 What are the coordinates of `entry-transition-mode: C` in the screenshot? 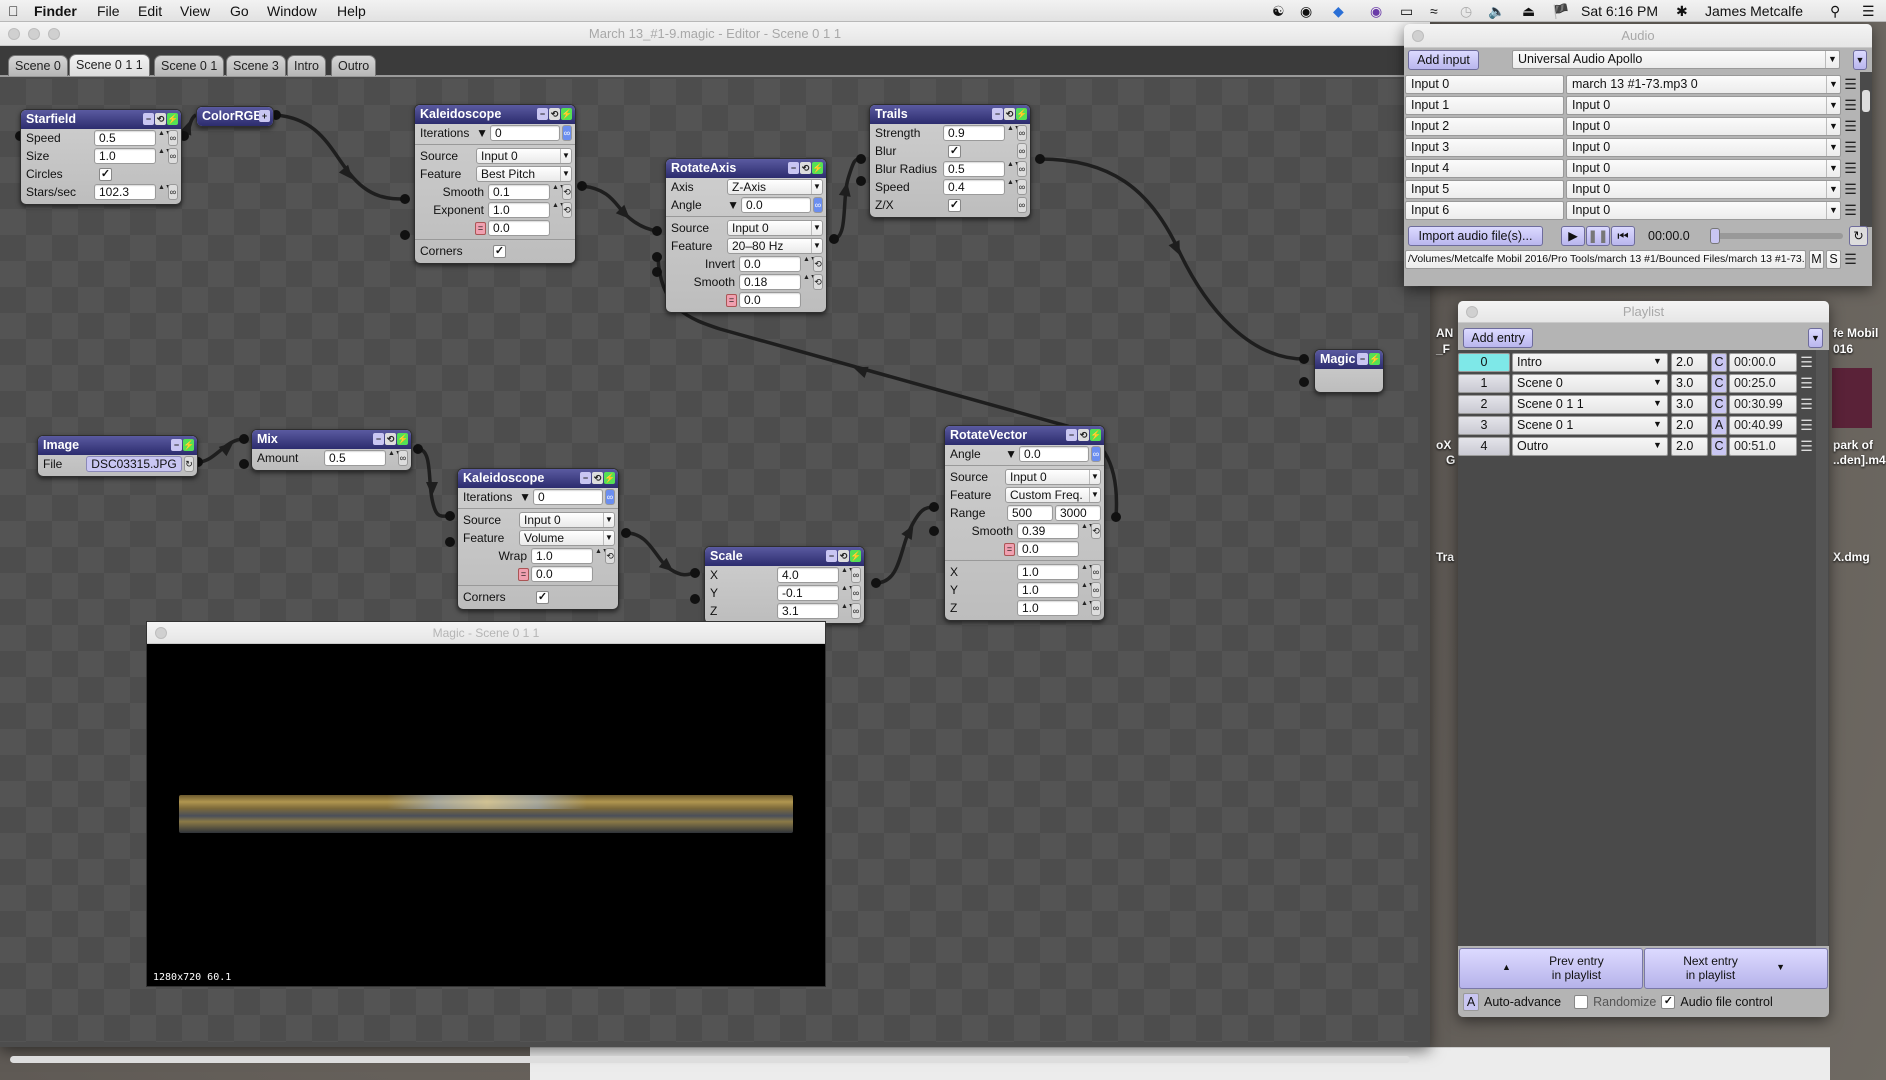 It's located at (1719, 446).